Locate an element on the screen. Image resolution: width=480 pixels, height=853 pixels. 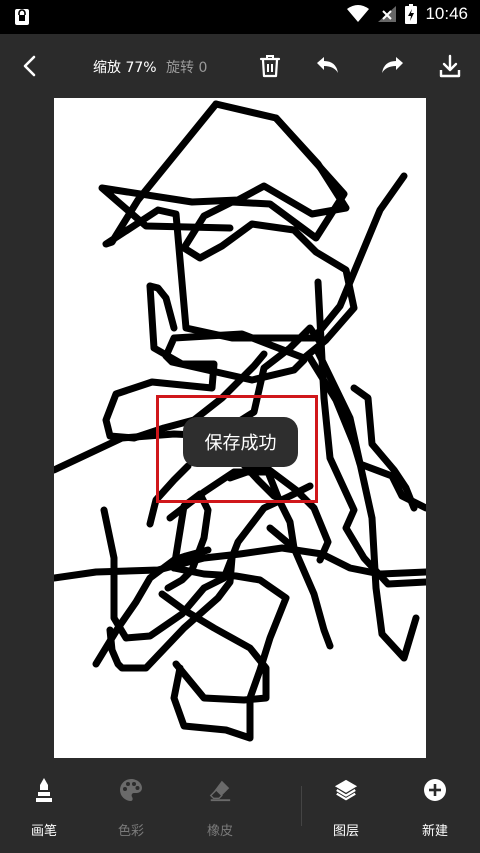
highlight-box is located at coordinates (237, 449).